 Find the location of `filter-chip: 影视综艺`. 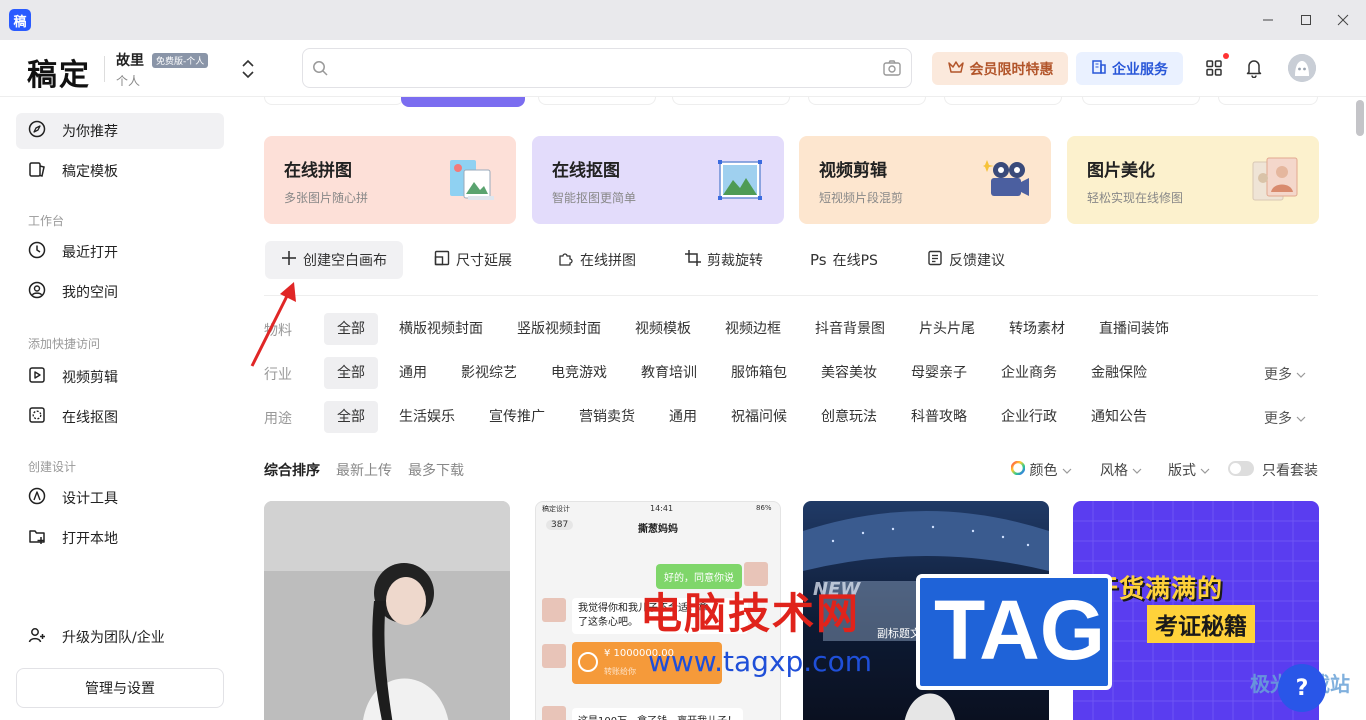

filter-chip: 影视综艺 is located at coordinates (489, 373).